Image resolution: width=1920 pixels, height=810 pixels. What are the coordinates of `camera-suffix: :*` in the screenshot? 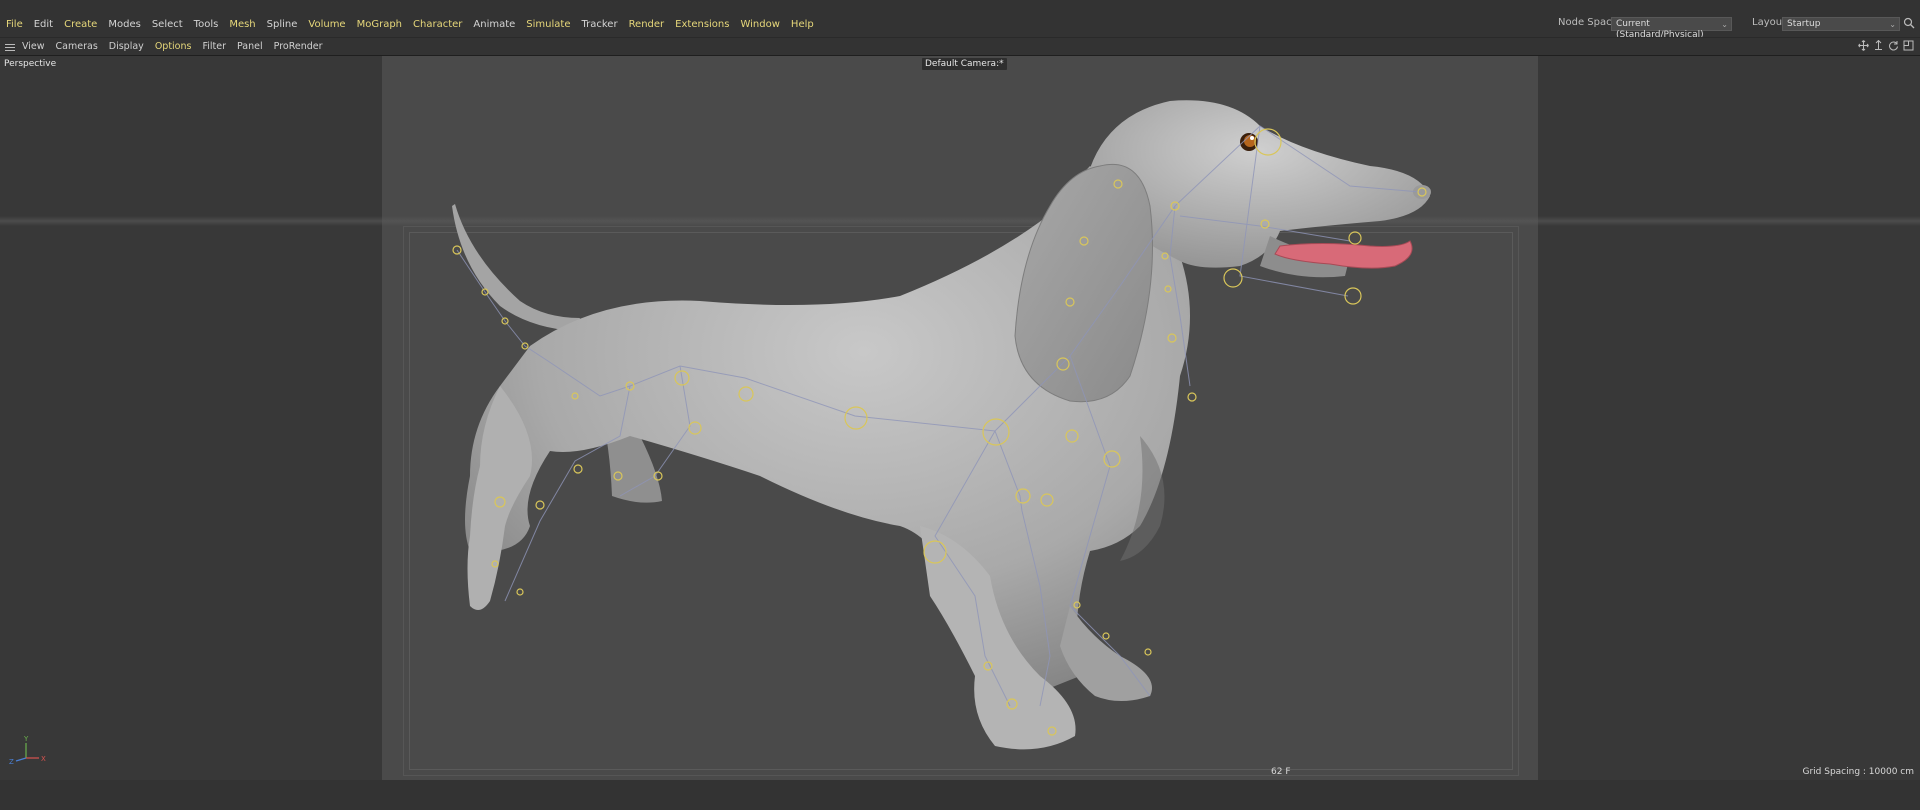 It's located at (1000, 64).